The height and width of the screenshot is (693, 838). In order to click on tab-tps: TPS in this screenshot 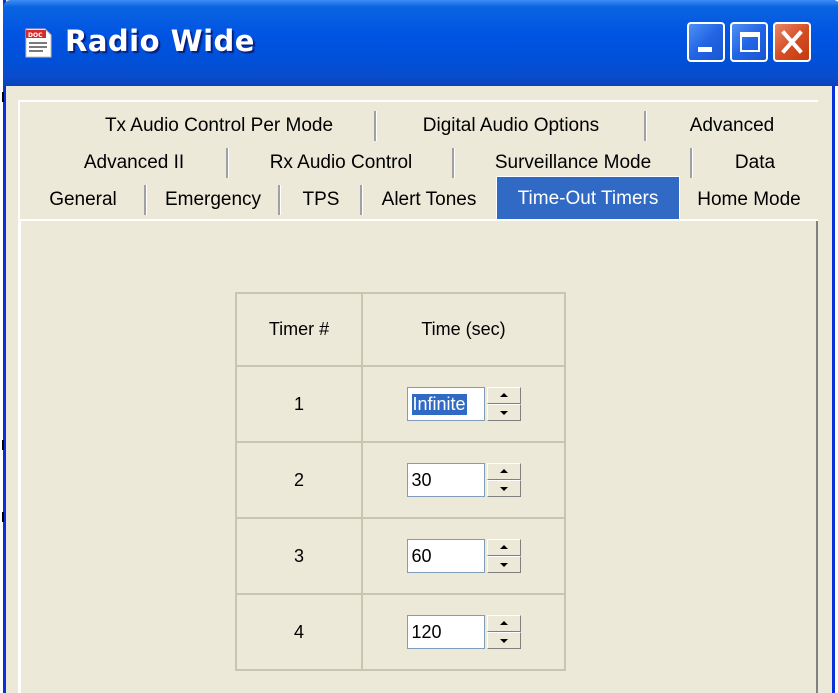, I will do `click(321, 200)`.